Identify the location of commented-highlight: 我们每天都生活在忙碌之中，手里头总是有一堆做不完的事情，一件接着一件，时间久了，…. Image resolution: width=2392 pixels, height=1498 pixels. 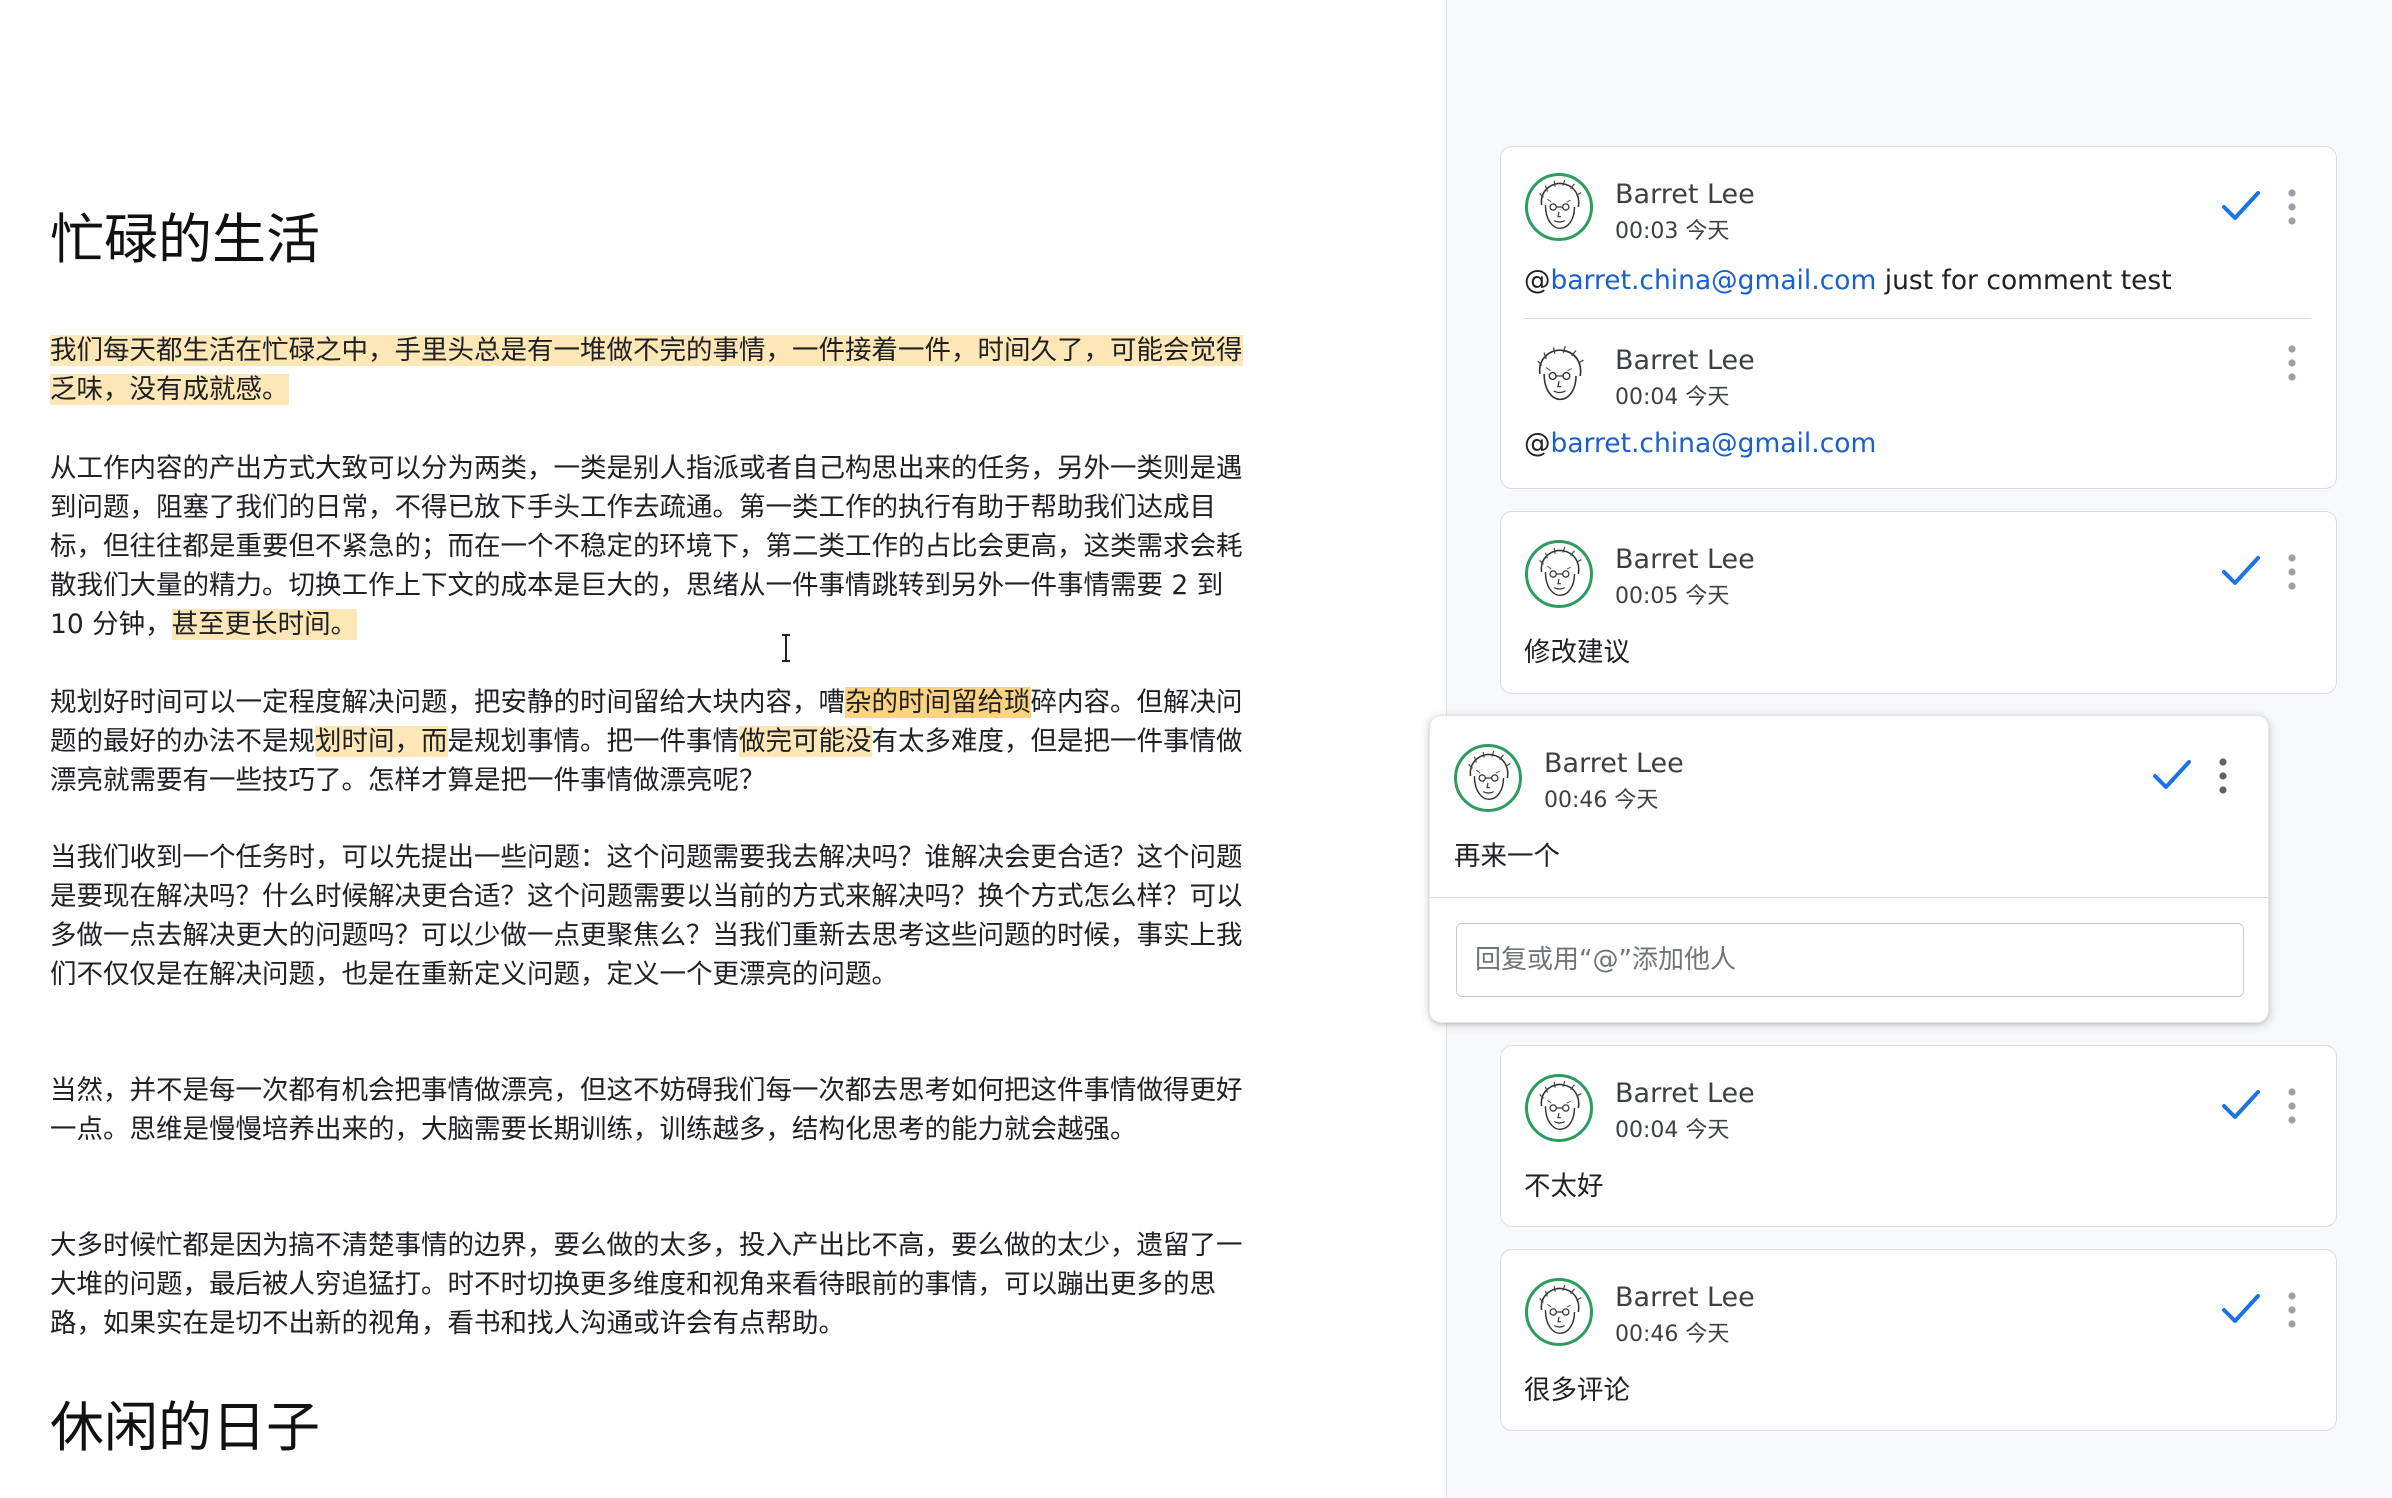
(646, 370).